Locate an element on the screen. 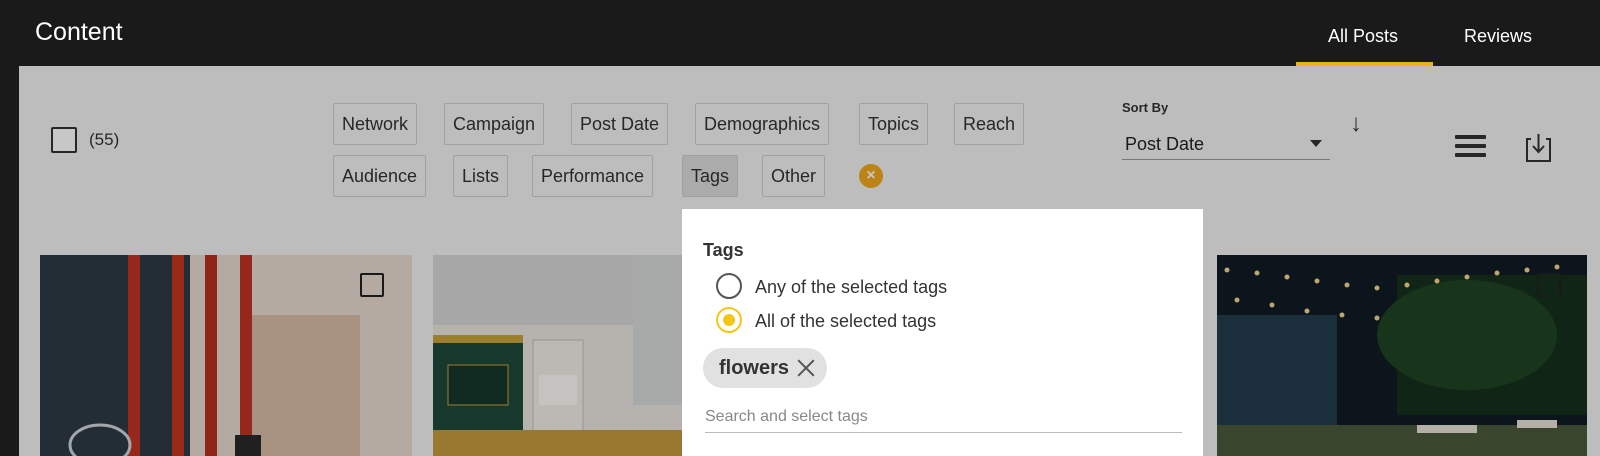  sort-label: Sort By is located at coordinates (1145, 107).